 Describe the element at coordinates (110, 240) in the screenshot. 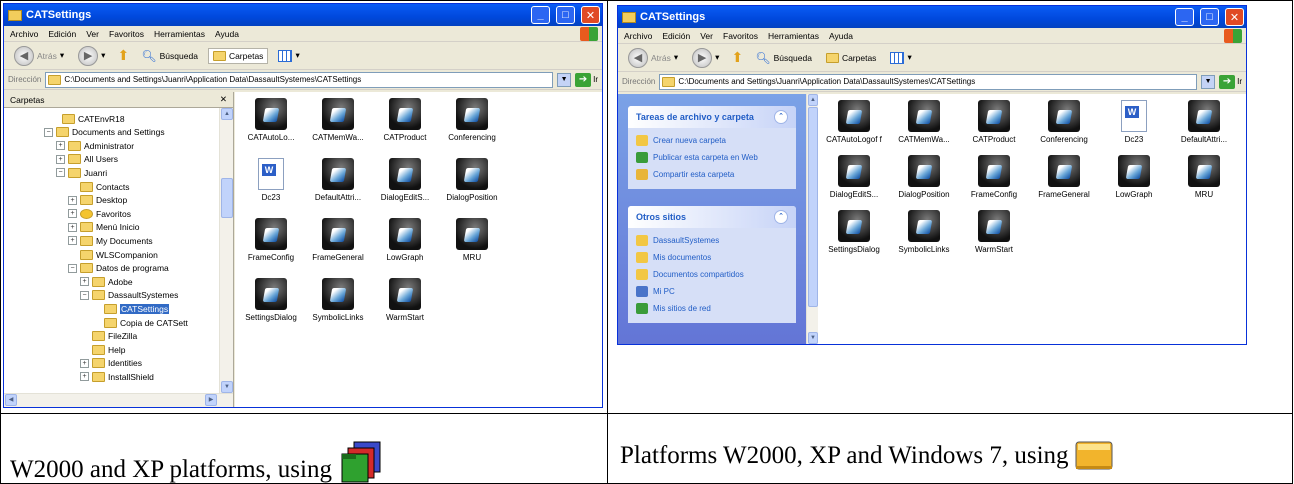

I see `tree-node: + My Documents` at that location.